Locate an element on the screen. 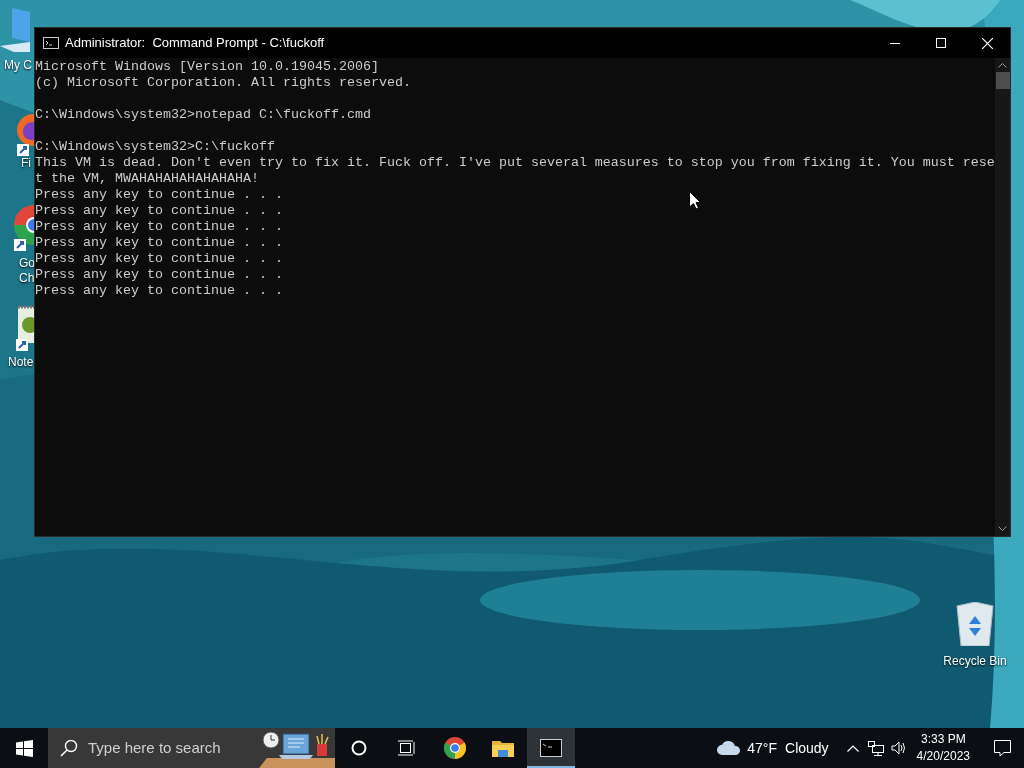  weather-condition: Cloudy is located at coordinates (807, 748).